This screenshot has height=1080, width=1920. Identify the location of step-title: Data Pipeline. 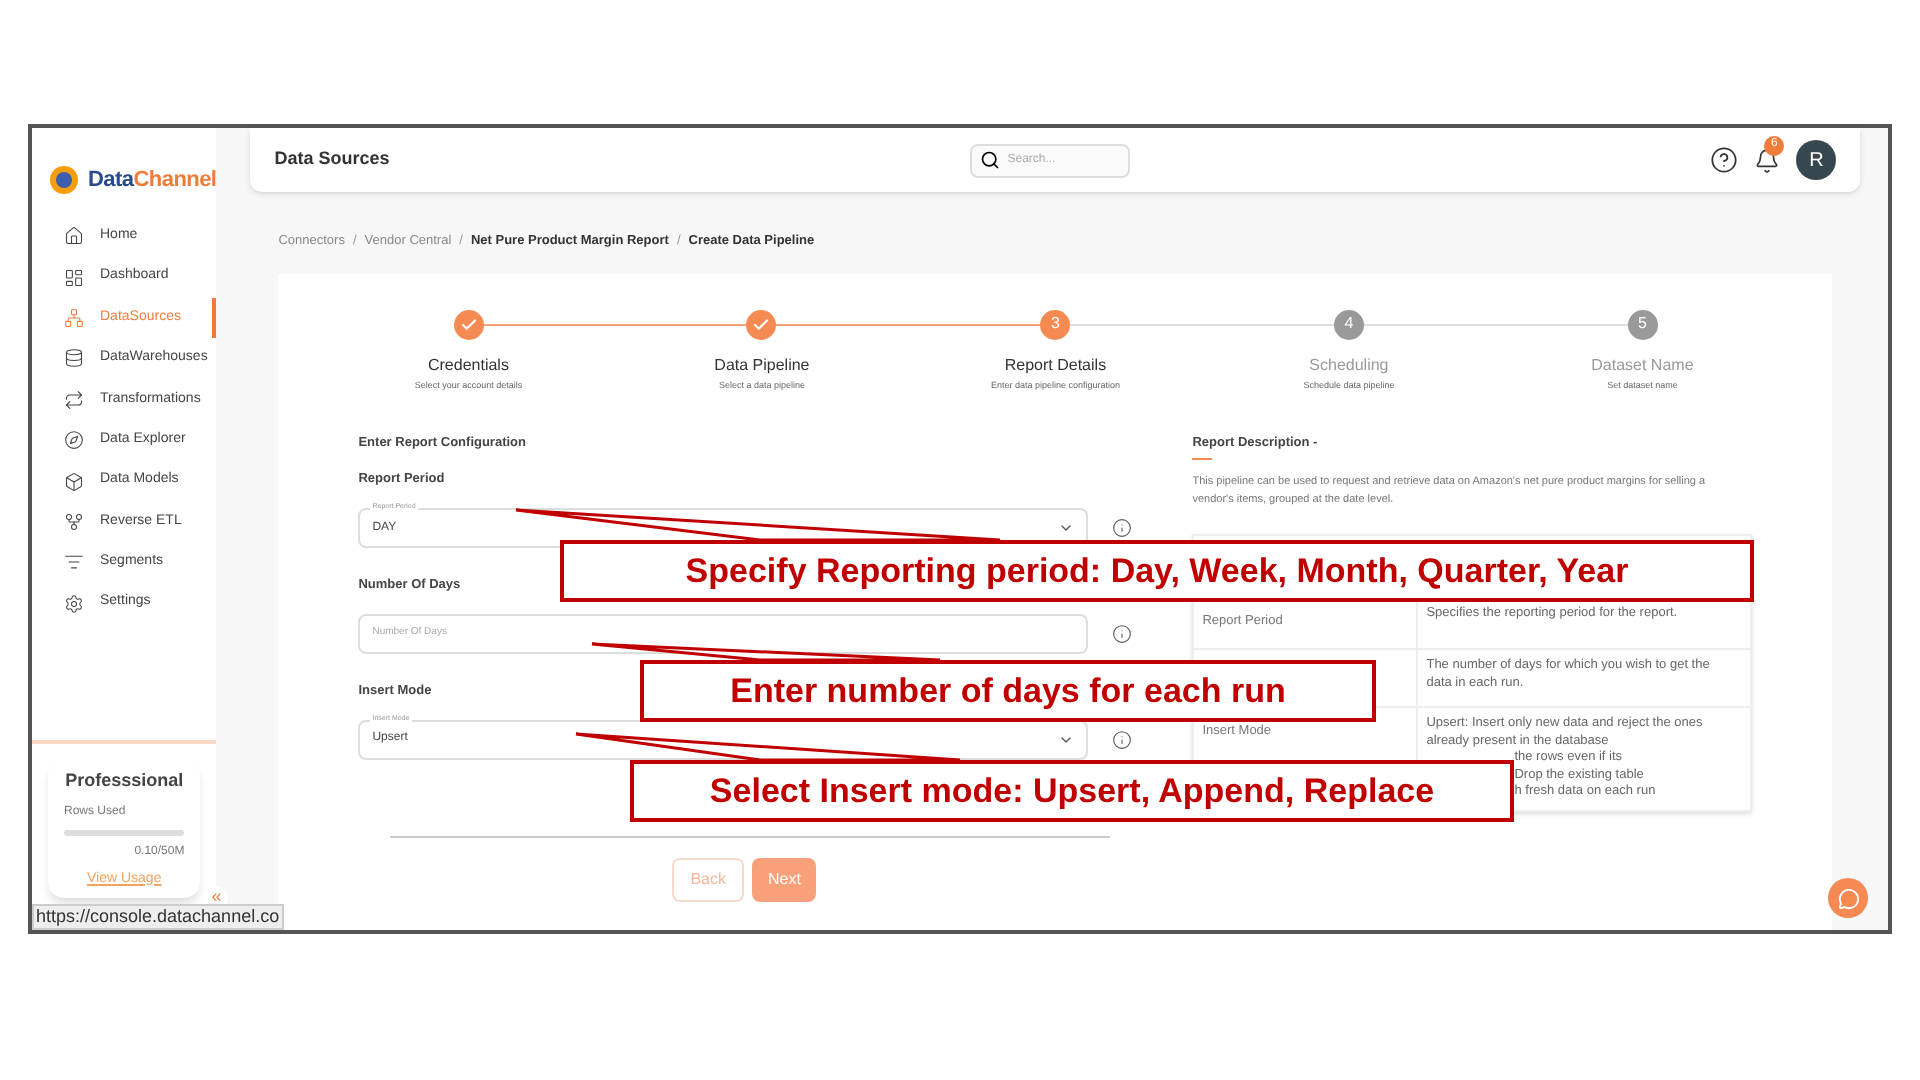
(762, 365).